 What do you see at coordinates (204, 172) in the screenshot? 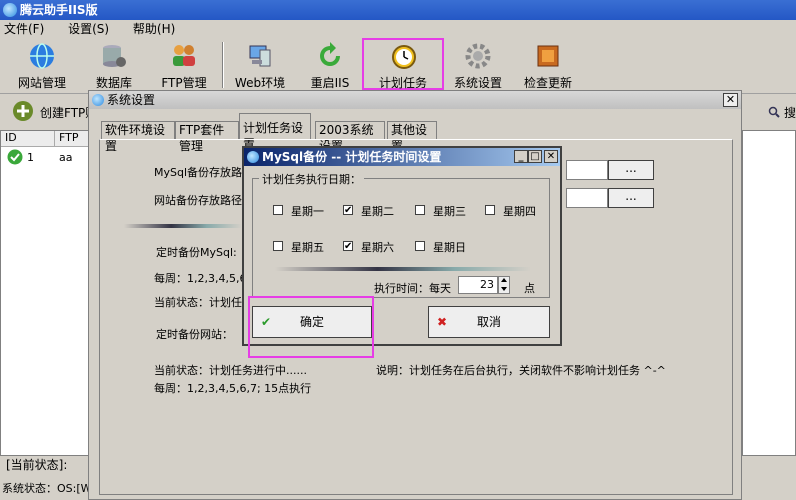
I see `mysql-path-label: MySql备份存放路径` at bounding box center [204, 172].